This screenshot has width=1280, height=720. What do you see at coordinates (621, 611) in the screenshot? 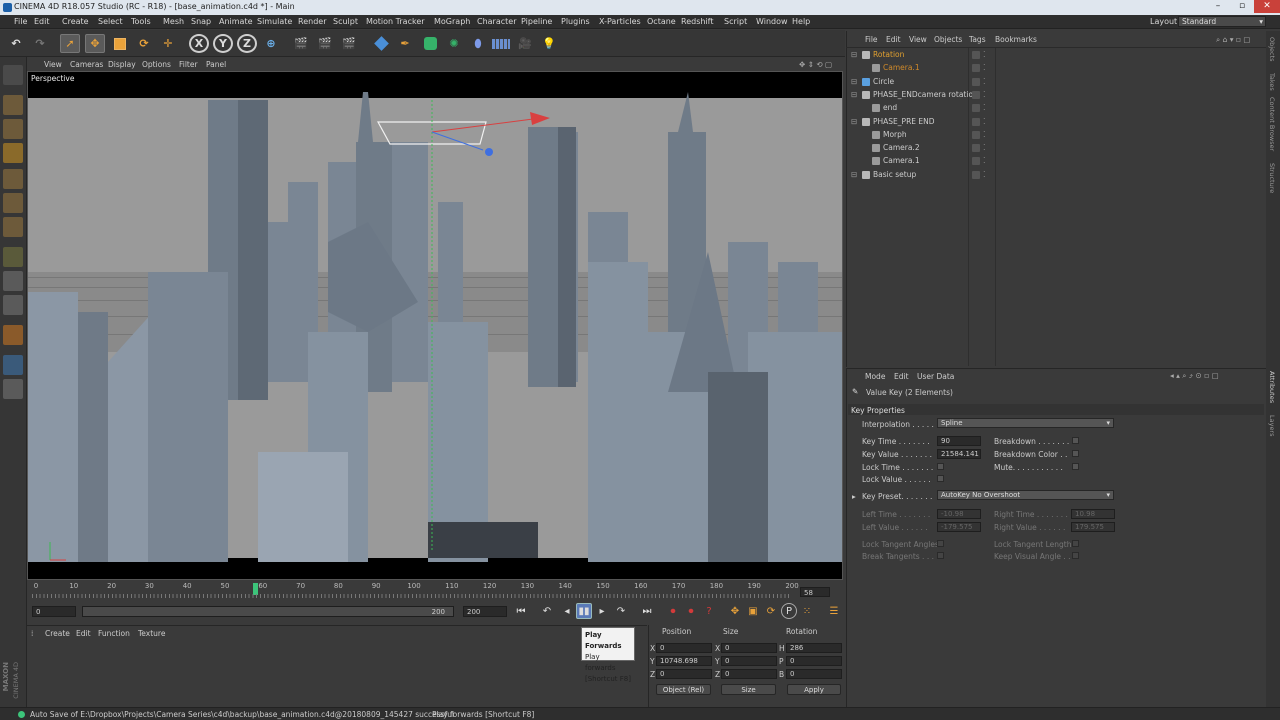
I see `next-key-icon: ↷` at bounding box center [621, 611].